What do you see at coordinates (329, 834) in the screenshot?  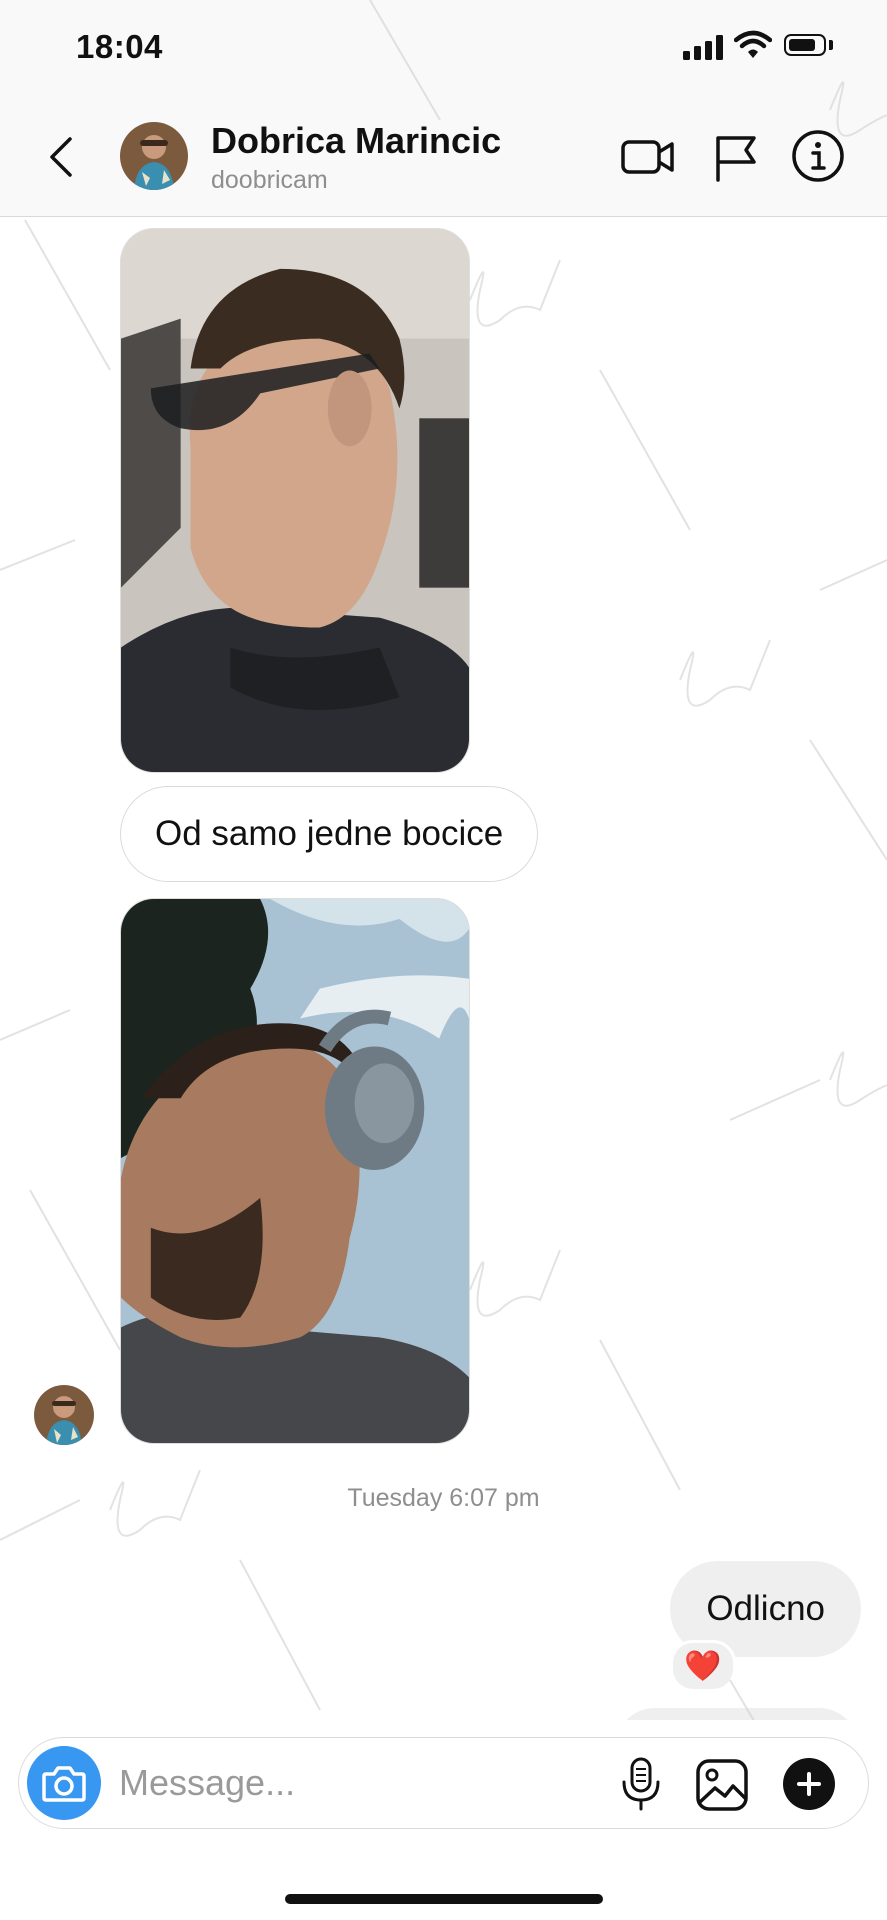 I see `incoming-message-bubble: Od samo jedne bocice` at bounding box center [329, 834].